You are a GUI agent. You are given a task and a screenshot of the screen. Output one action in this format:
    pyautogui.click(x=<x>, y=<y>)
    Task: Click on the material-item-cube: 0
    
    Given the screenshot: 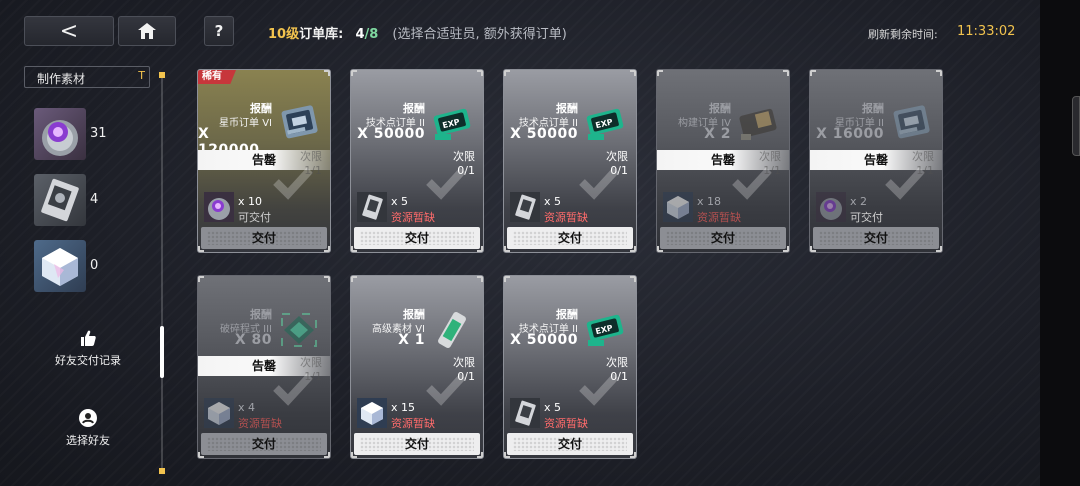 What is the action you would take?
    pyautogui.click(x=74, y=267)
    